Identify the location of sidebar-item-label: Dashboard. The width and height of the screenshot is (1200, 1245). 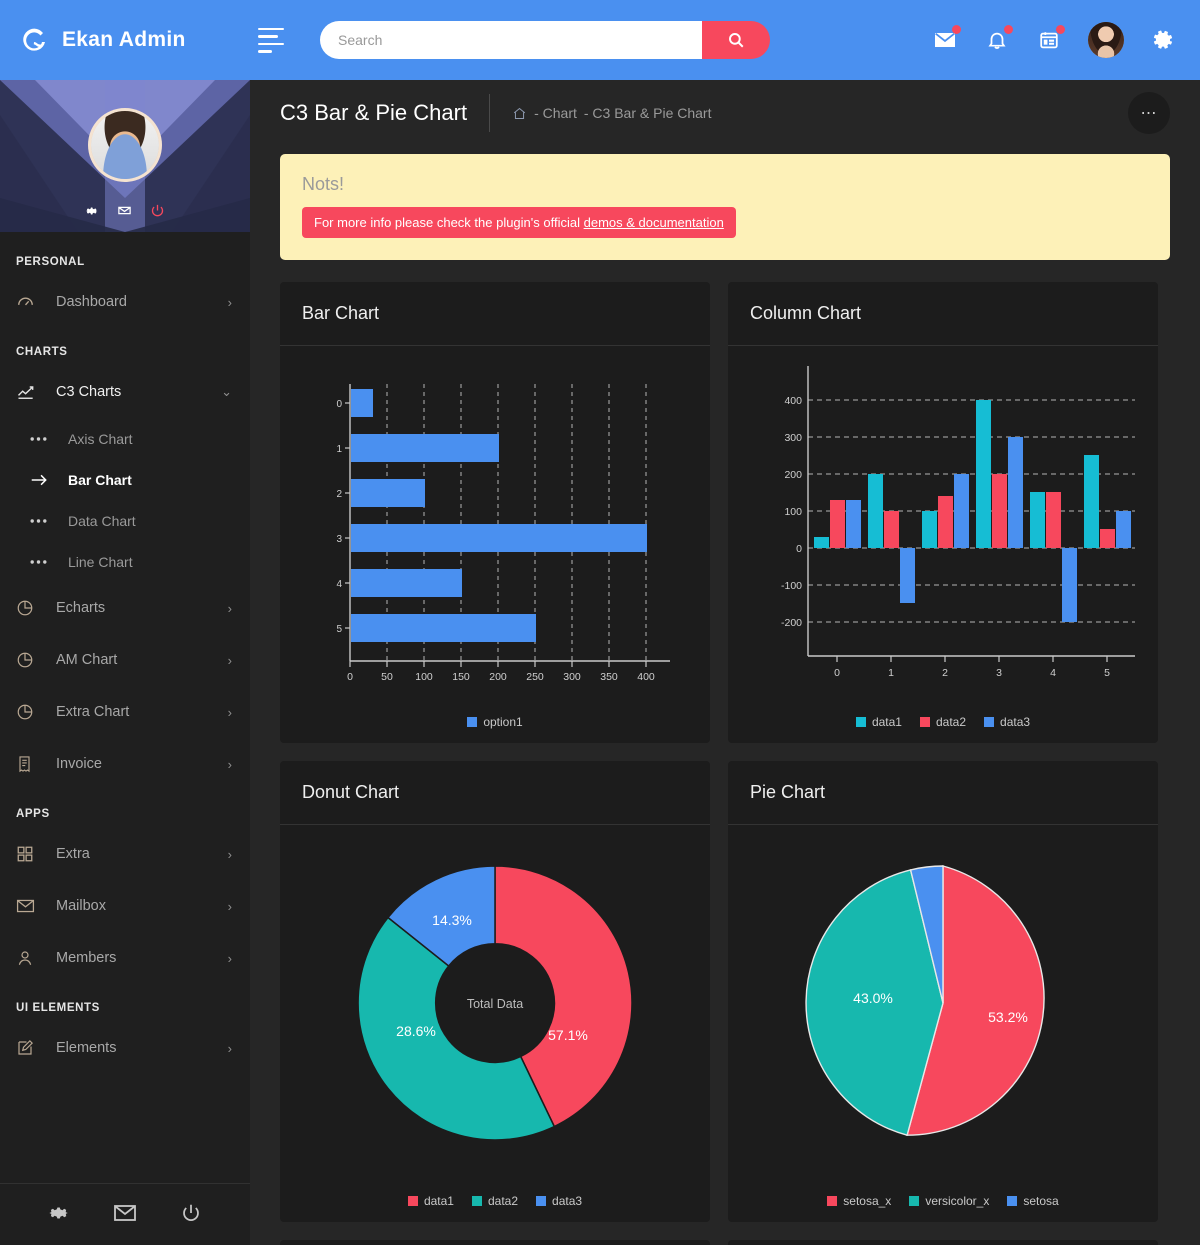
(91, 302).